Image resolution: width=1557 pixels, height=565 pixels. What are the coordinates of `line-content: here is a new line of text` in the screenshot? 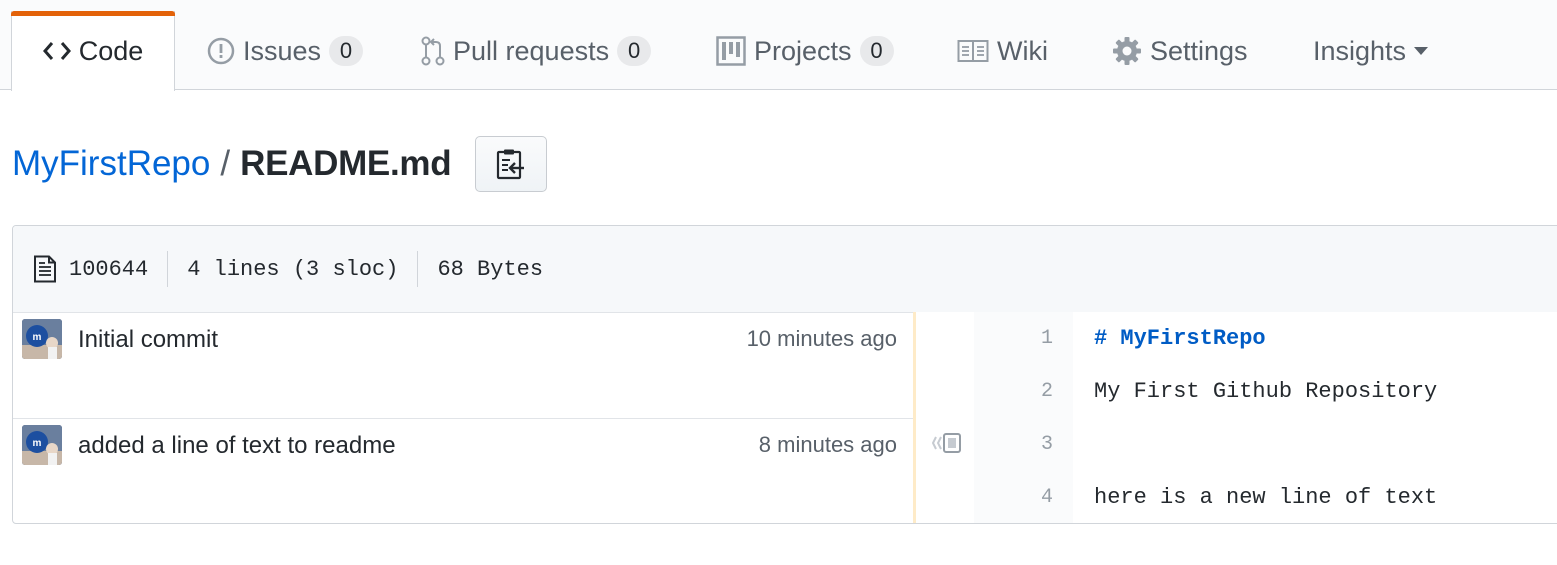 It's located at (1266, 497).